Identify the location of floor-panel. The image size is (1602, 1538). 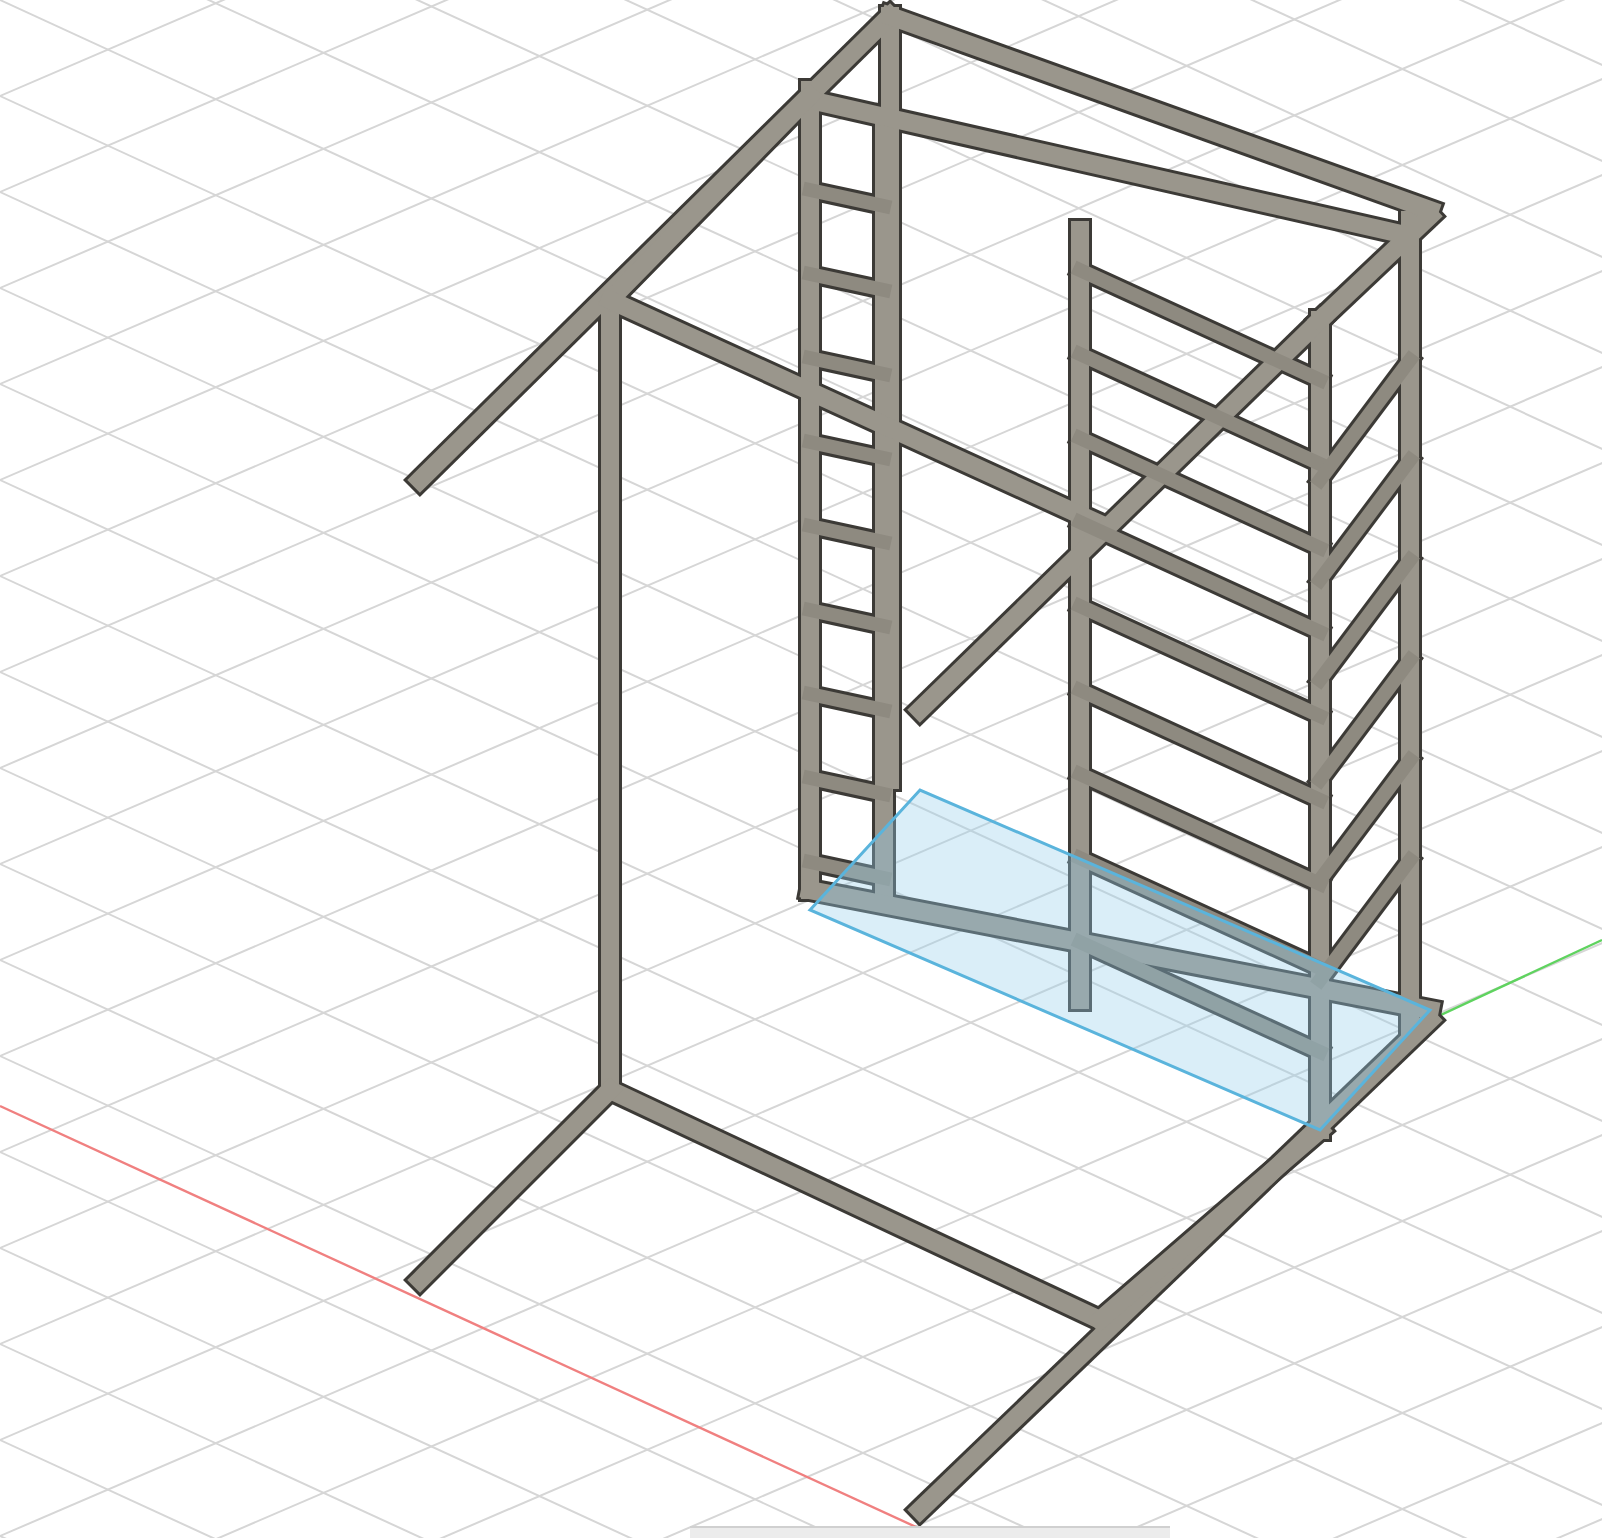
(1120, 960).